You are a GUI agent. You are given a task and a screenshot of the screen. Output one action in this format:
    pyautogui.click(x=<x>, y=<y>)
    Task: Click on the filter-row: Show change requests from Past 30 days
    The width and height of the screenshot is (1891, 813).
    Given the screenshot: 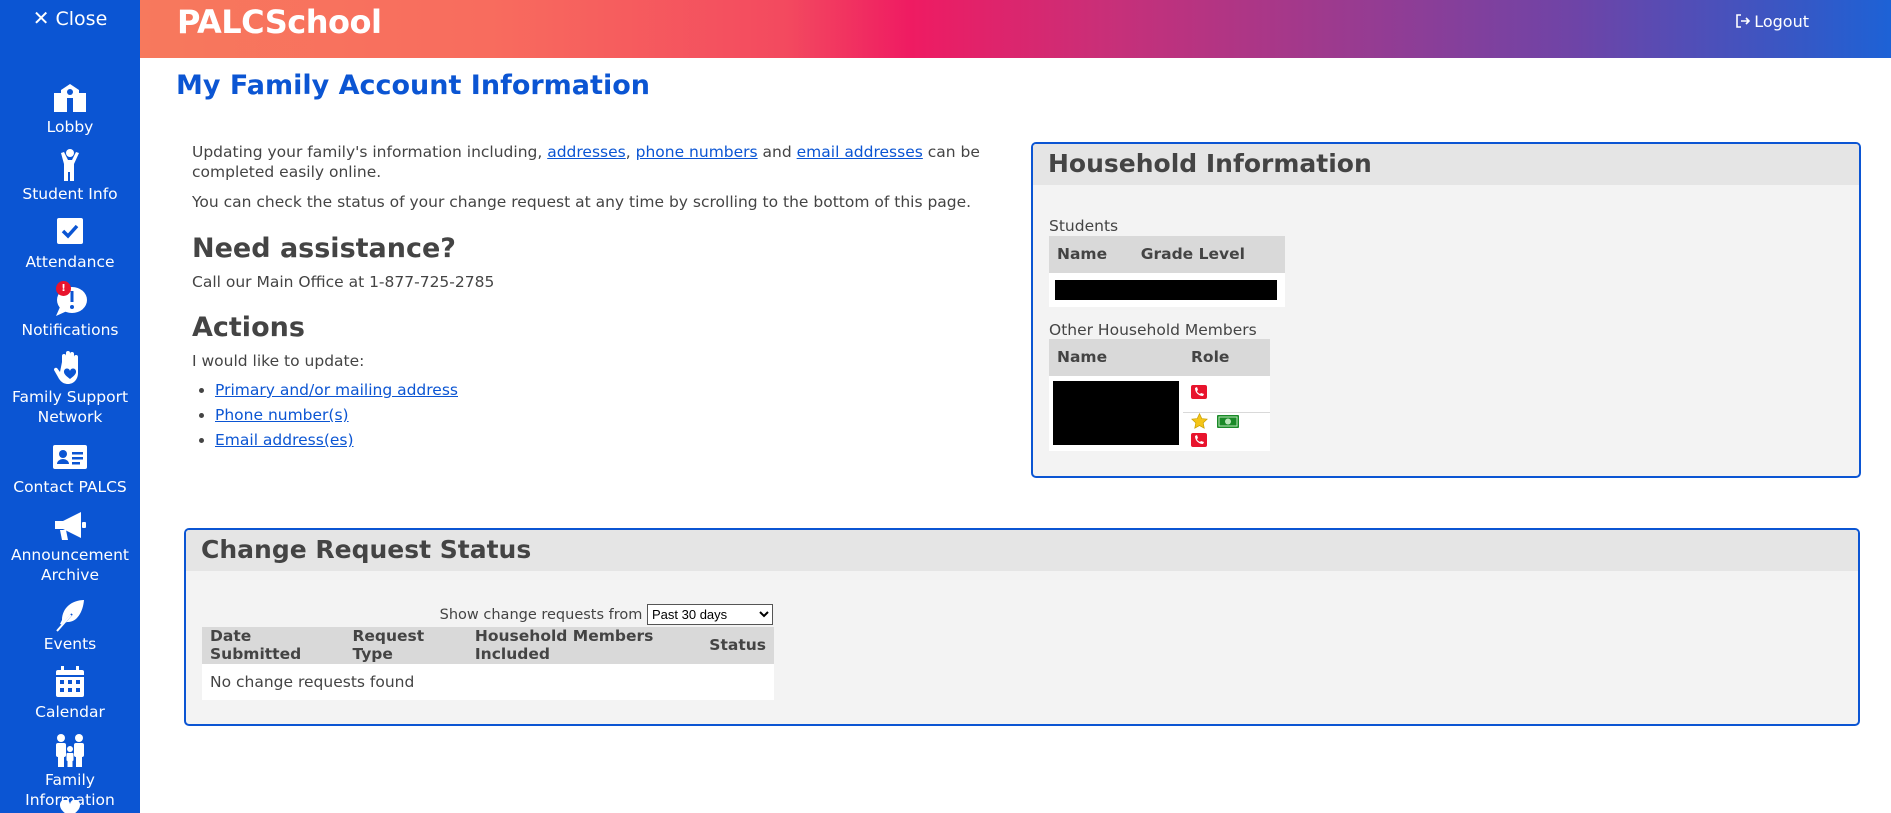 What is the action you would take?
    pyautogui.click(x=487, y=614)
    